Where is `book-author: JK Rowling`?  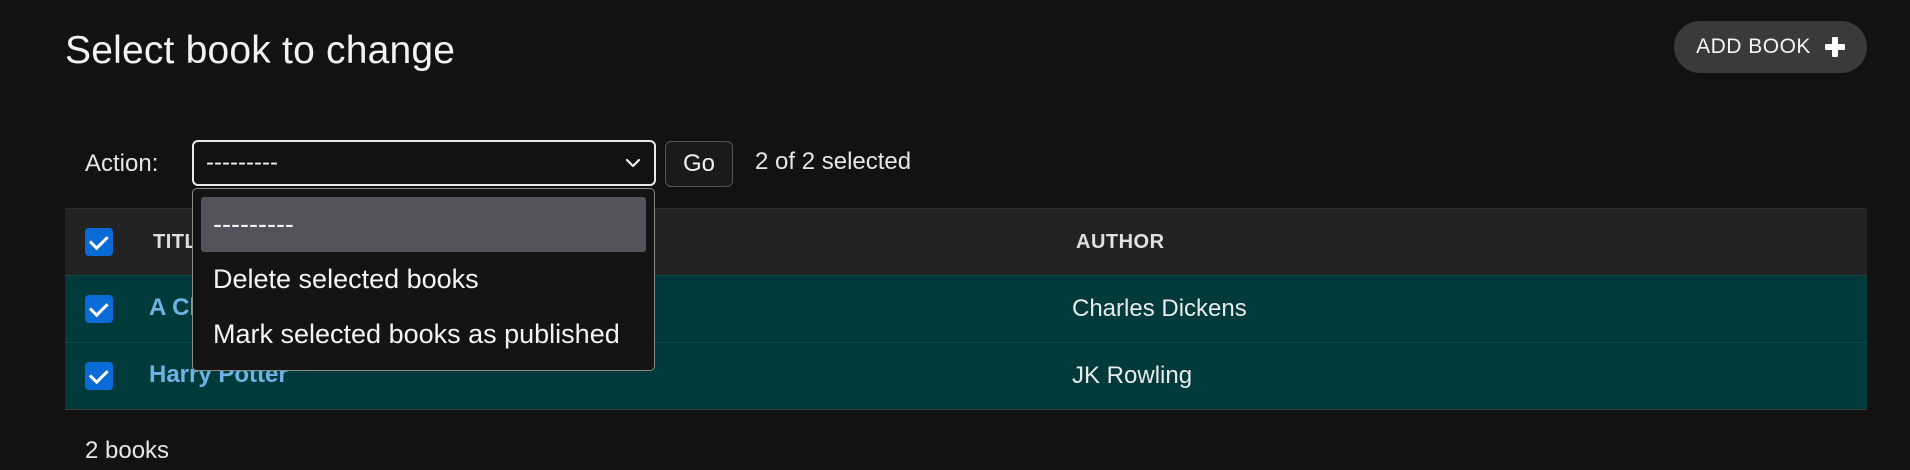
book-author: JK Rowling is located at coordinates (1132, 375).